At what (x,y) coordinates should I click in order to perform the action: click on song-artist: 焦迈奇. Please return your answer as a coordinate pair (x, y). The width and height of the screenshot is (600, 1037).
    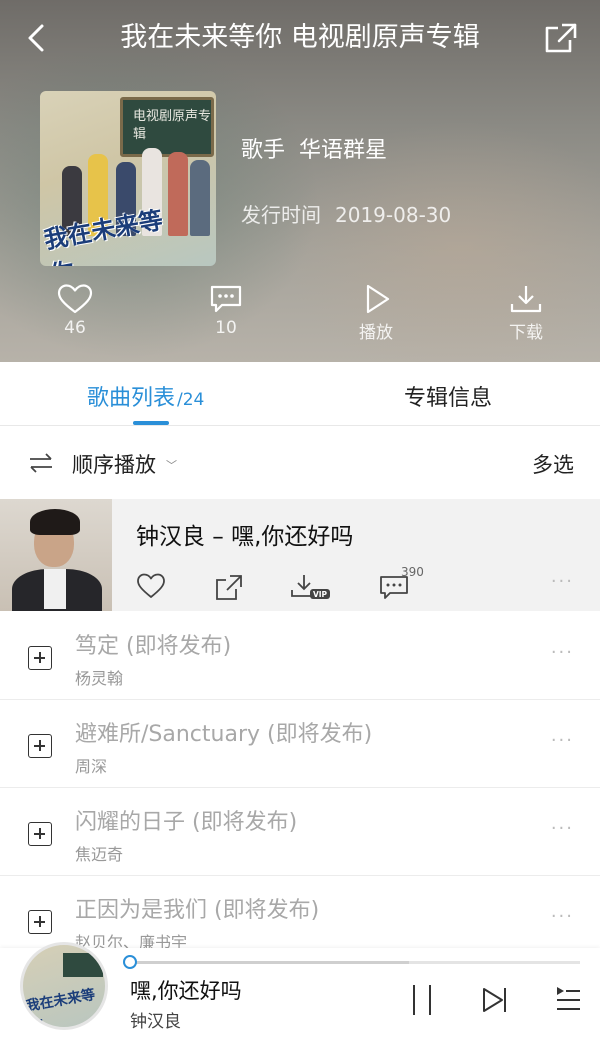
    Looking at the image, I should click on (99, 854).